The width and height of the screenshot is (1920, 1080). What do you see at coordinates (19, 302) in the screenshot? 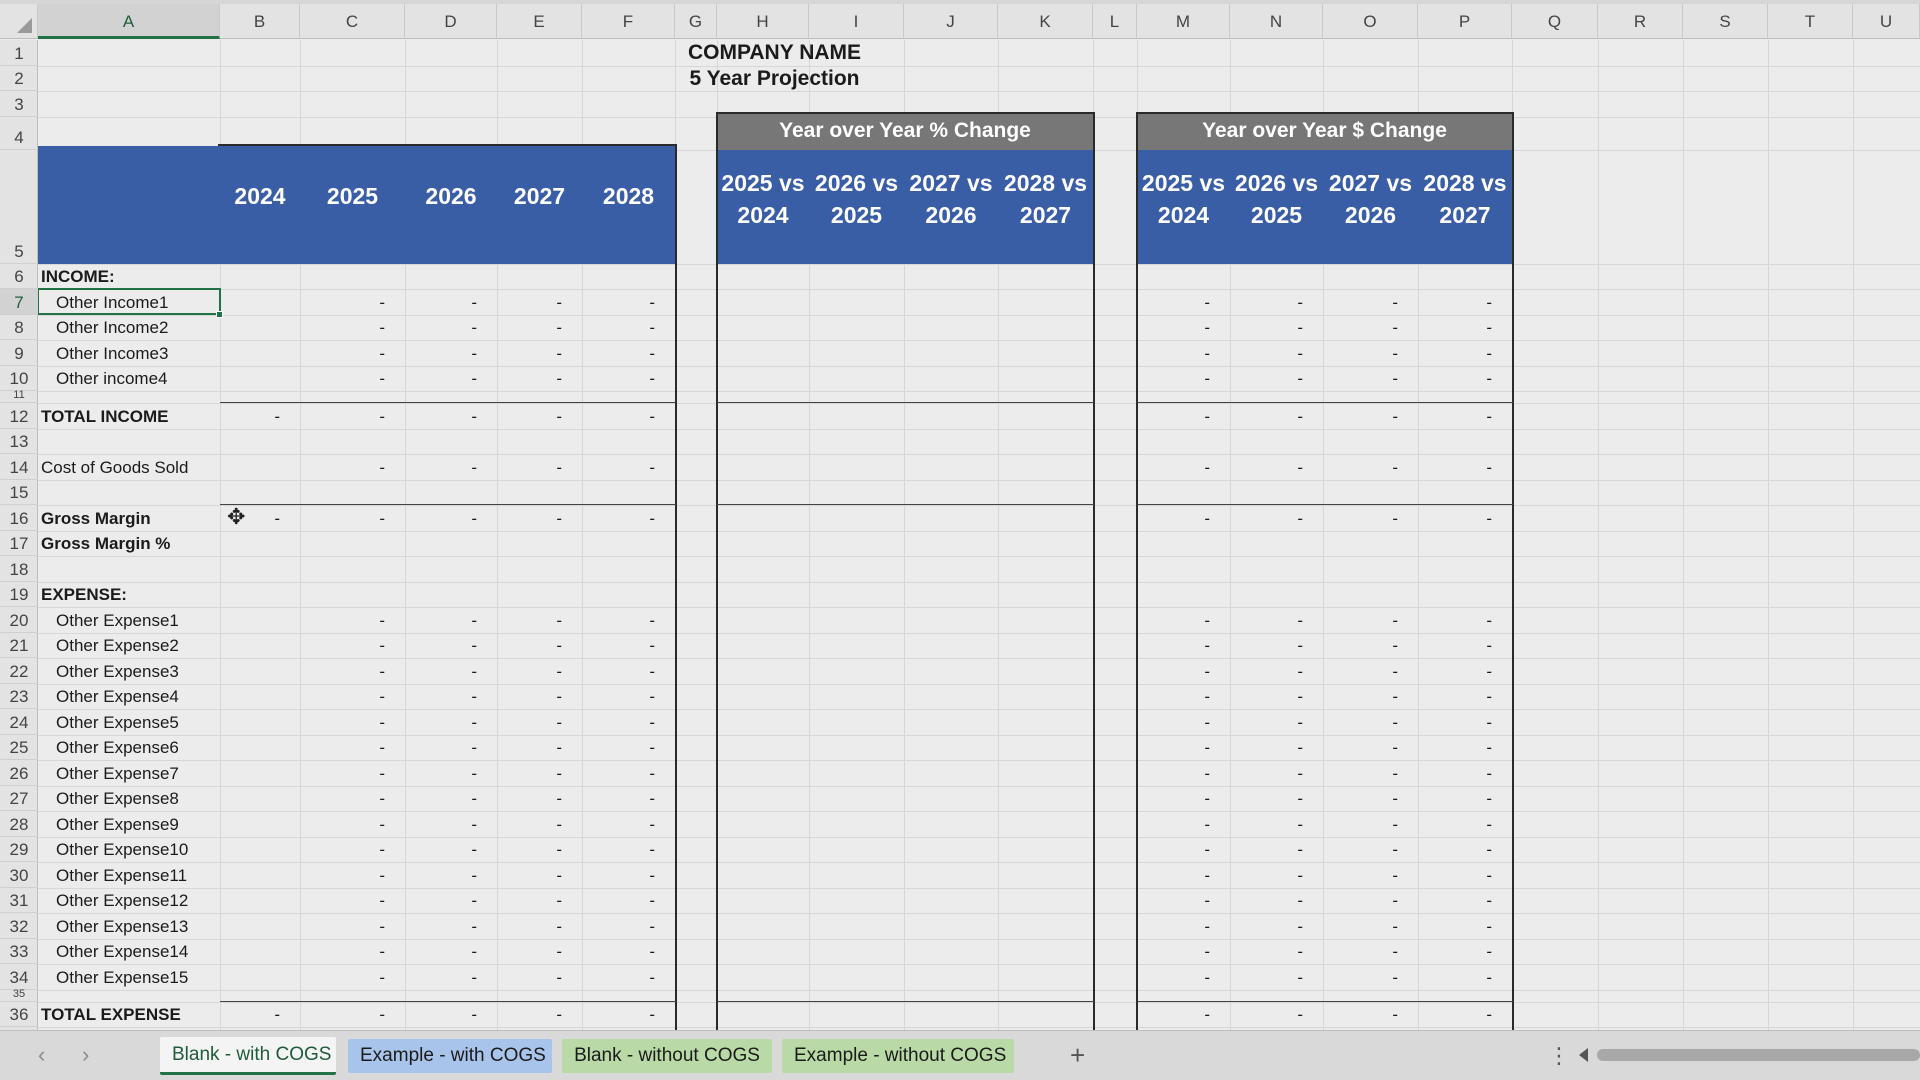
I see `row-header-7: 7` at bounding box center [19, 302].